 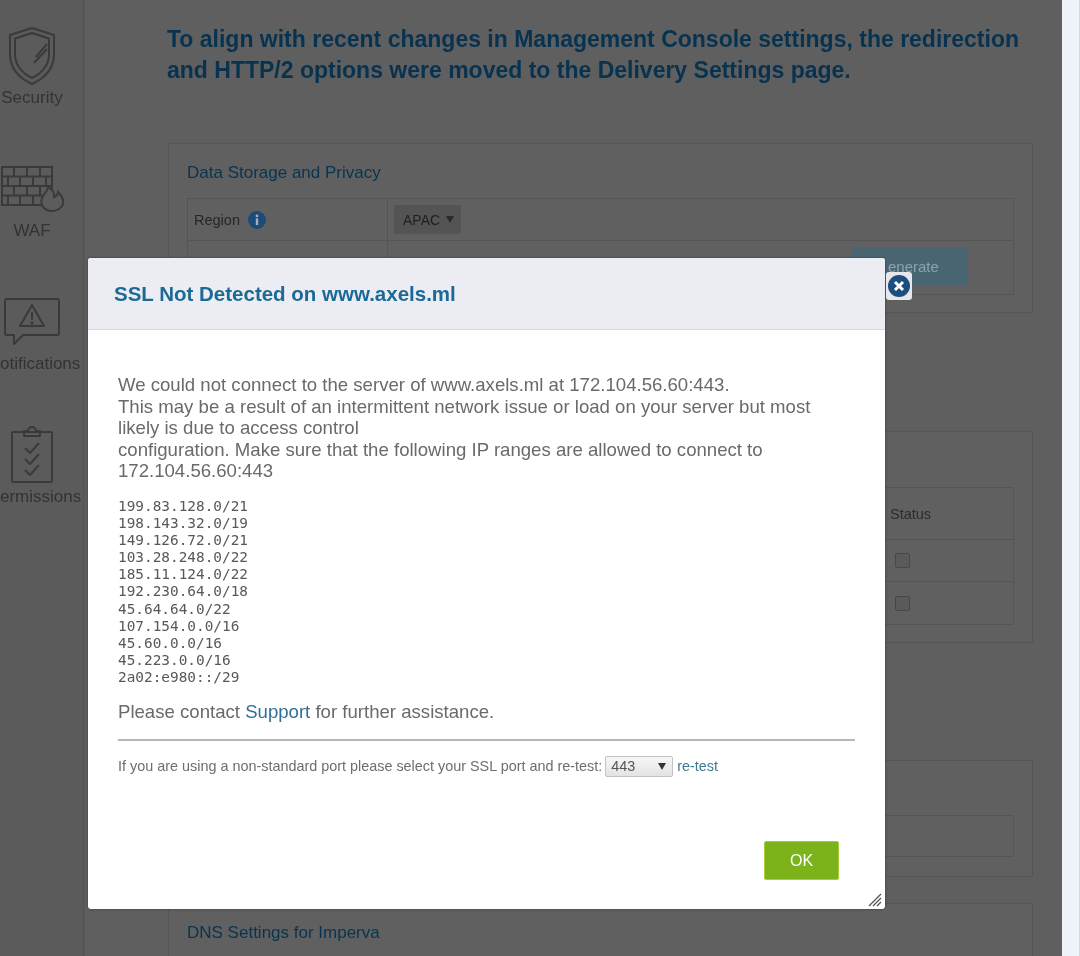 I want to click on port-prompt: If you are using a non-standard port please select your SSL port and re-test:, so click(x=360, y=766).